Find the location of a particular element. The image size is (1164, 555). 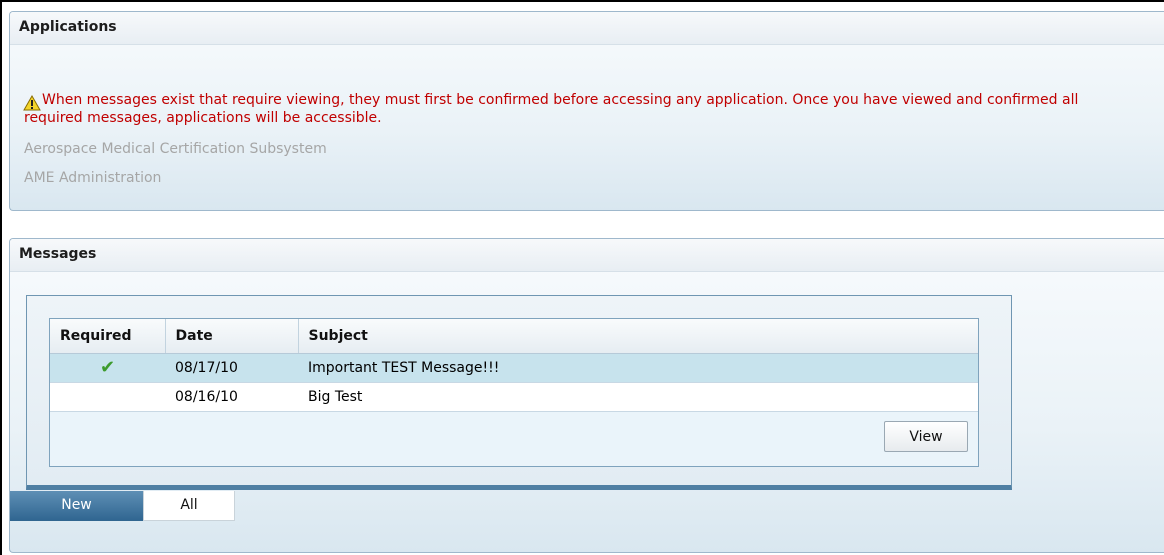

tab-new: New is located at coordinates (76, 506).